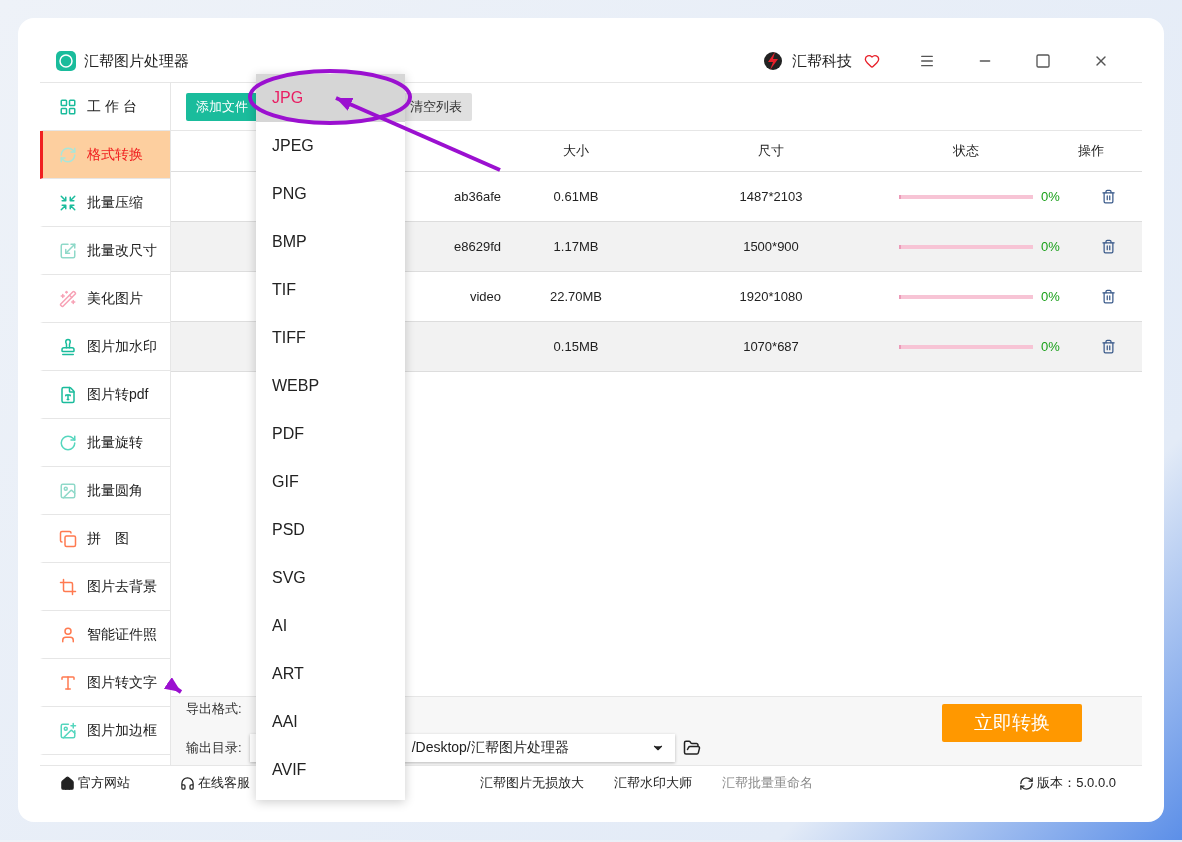 This screenshot has height=842, width=1182. What do you see at coordinates (214, 709) in the screenshot?
I see `export-format-label: 导出格式:` at bounding box center [214, 709].